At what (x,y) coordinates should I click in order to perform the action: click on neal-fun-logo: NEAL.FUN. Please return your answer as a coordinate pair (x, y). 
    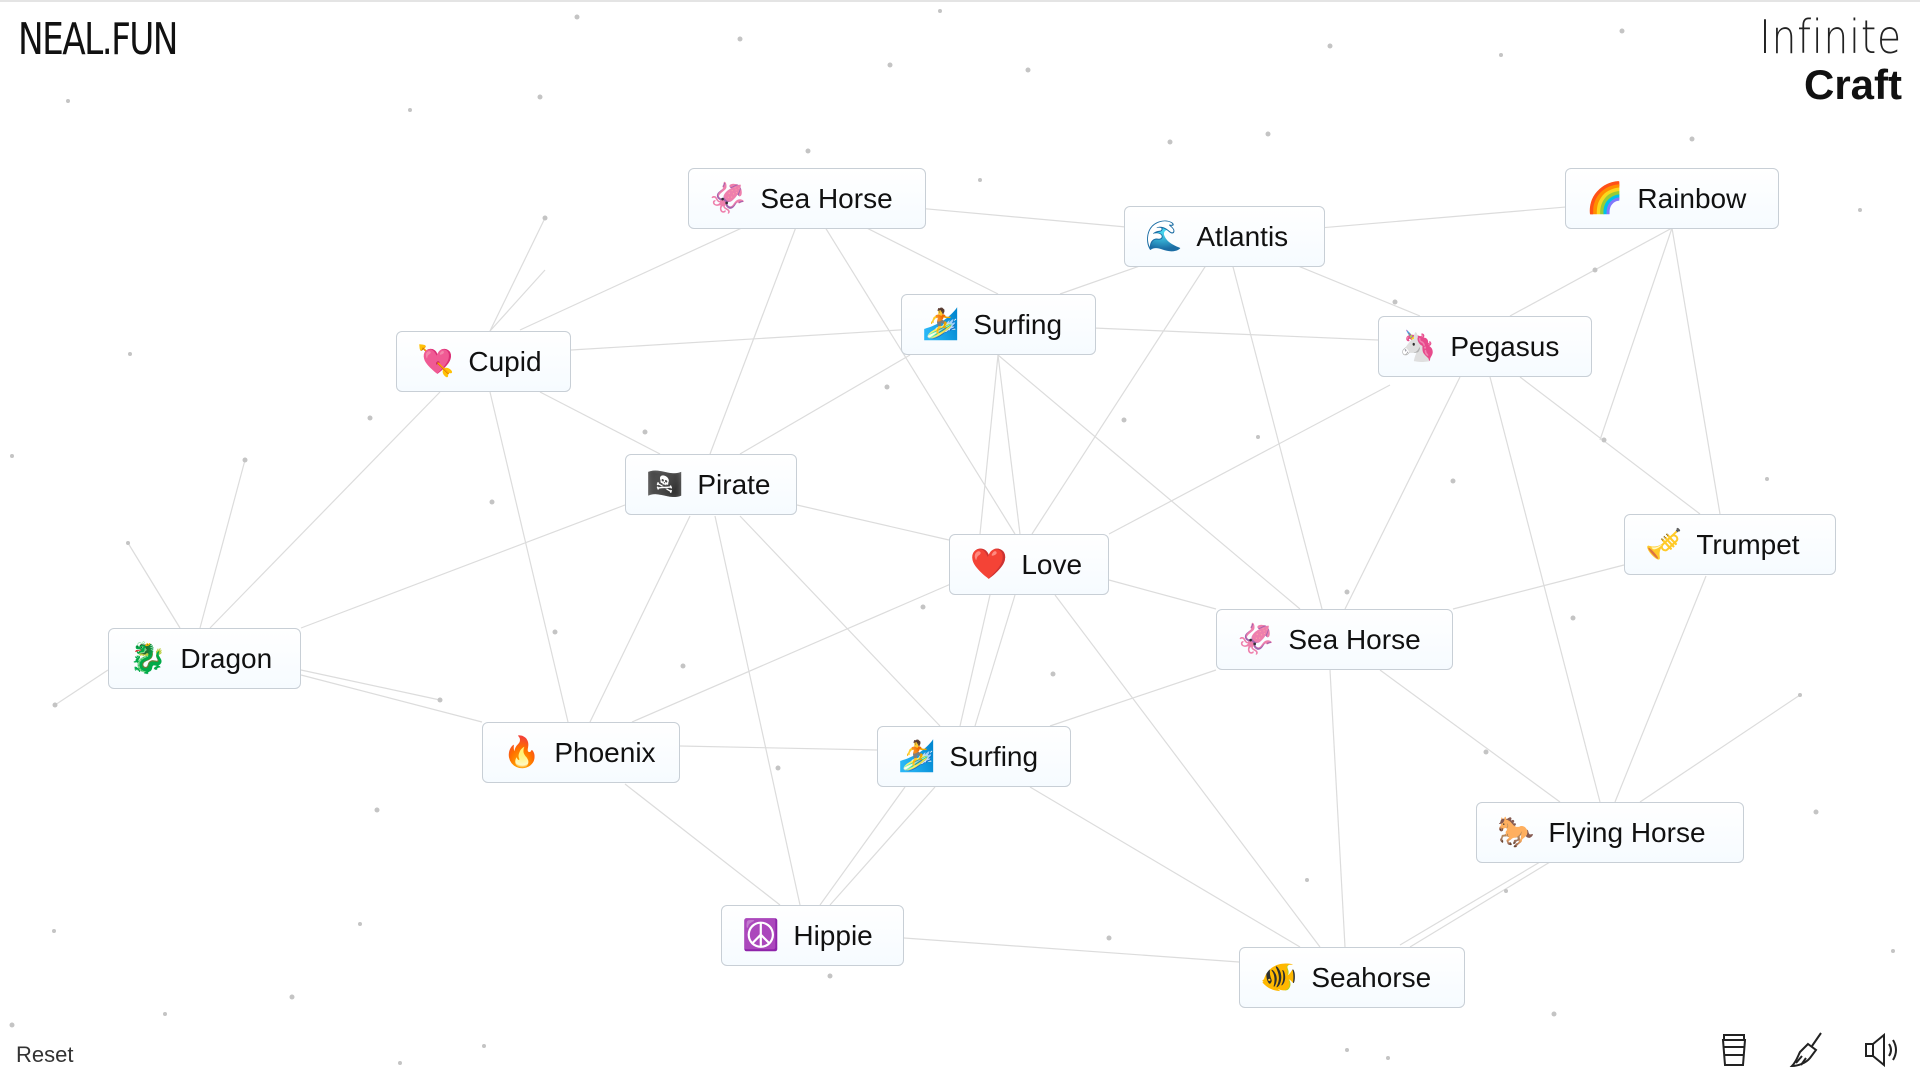
    Looking at the image, I should click on (98, 39).